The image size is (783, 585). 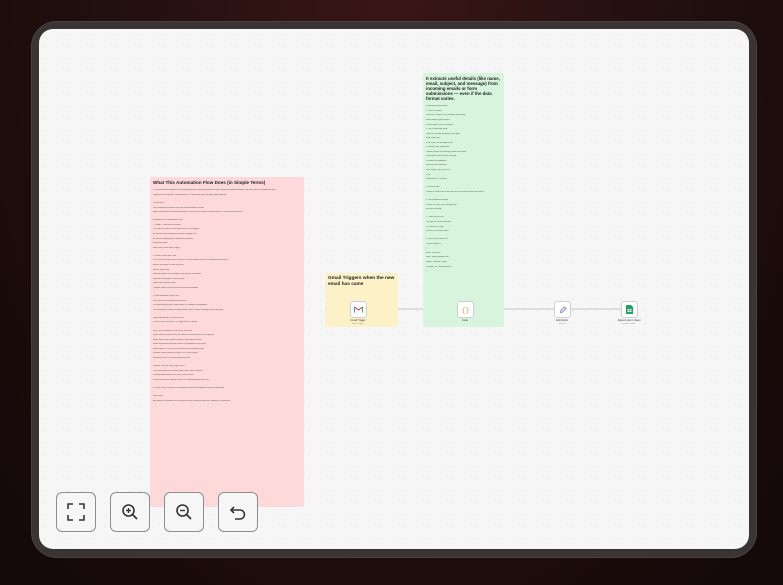 I want to click on extract-line: subject: 'Website Inquiry',, so click(x=437, y=262).